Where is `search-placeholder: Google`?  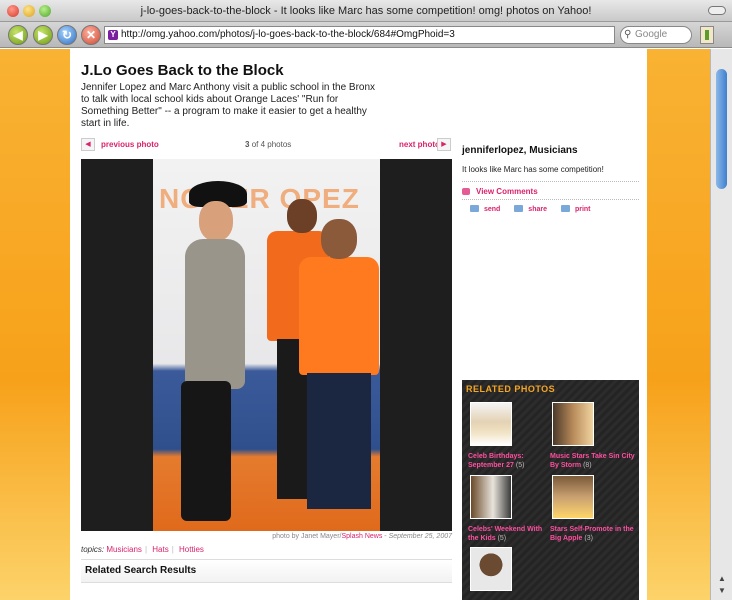
search-placeholder: Google is located at coordinates (651, 34).